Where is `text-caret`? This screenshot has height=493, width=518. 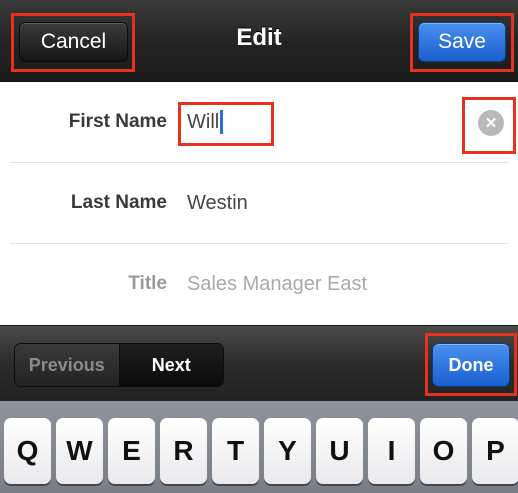
text-caret is located at coordinates (222, 122).